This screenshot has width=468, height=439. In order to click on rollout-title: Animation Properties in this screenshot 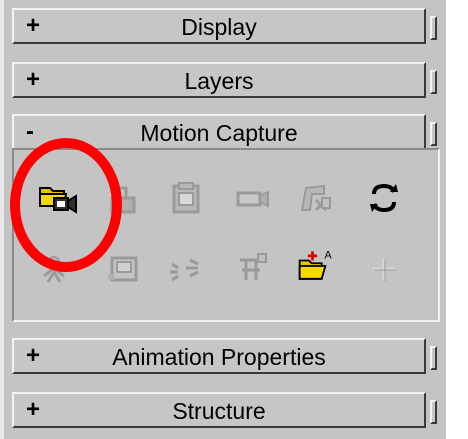, I will do `click(219, 357)`.